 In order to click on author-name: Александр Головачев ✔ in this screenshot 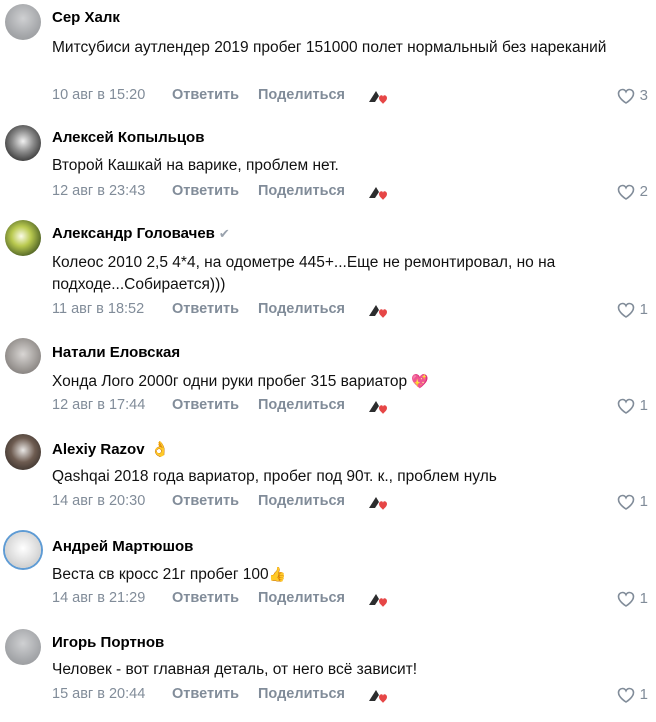, I will do `click(141, 233)`.